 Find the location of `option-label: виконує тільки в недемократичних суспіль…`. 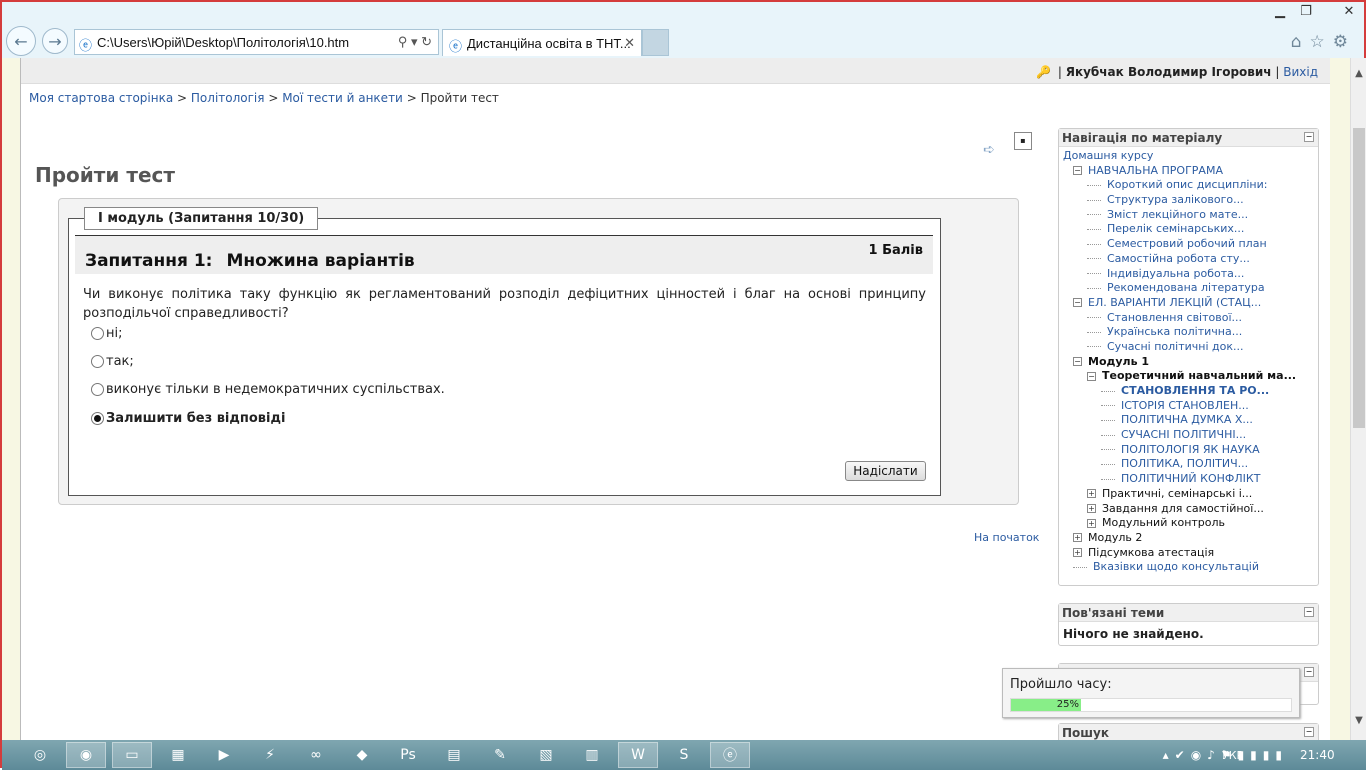

option-label: виконує тільки в недемократичних суспіль… is located at coordinates (275, 389).